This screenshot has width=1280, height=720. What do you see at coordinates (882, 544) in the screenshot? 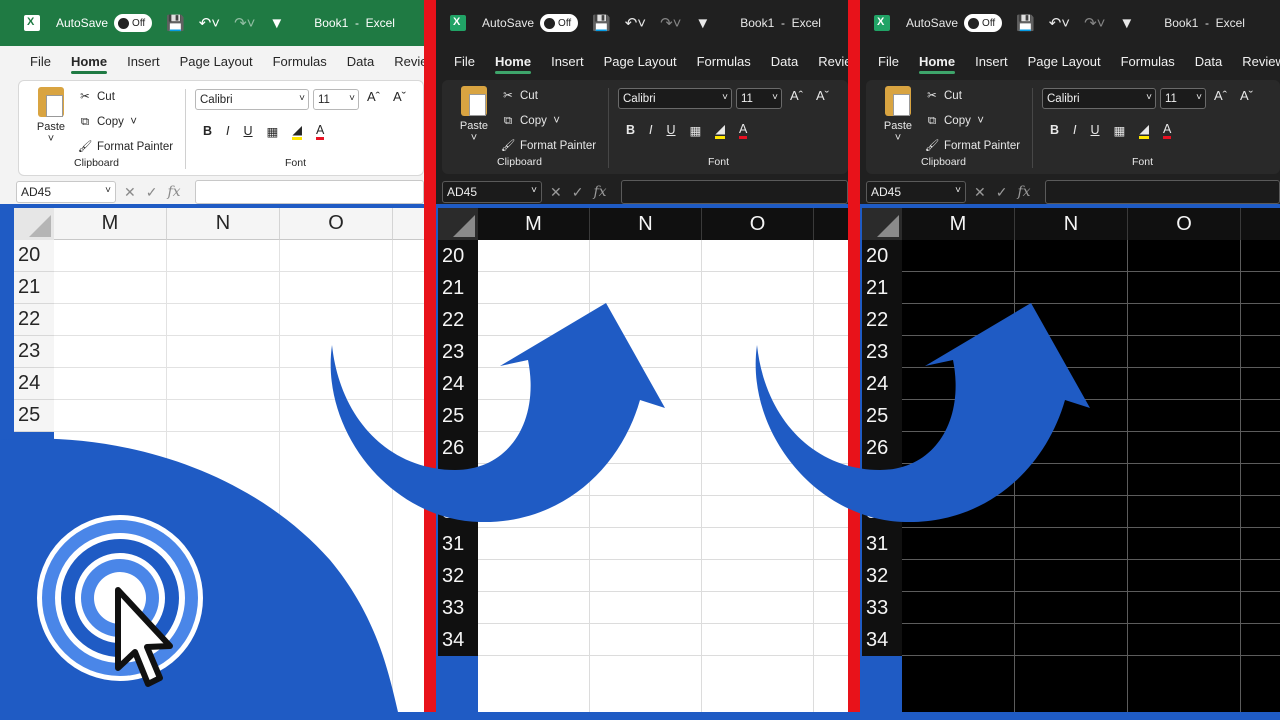
I see `row-header-31: 31` at bounding box center [882, 544].